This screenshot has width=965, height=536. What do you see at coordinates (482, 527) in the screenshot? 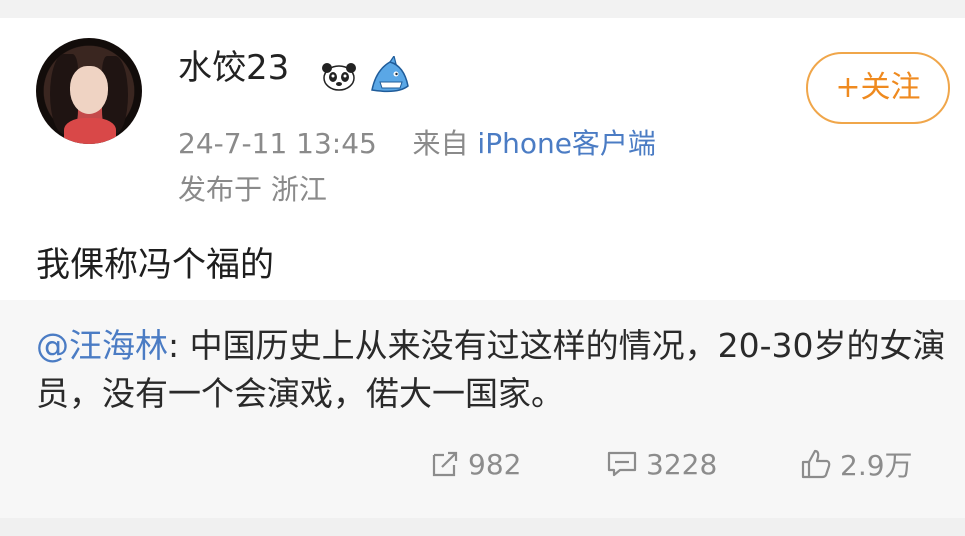
I see `bottom-divider` at bounding box center [482, 527].